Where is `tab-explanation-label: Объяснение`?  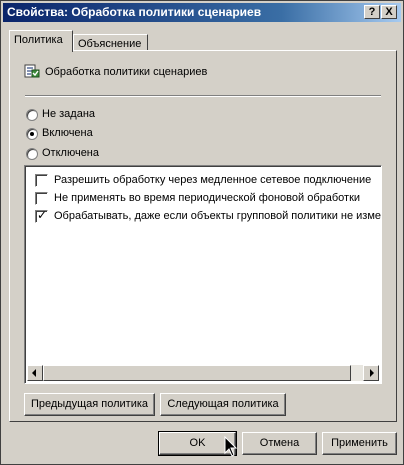
tab-explanation-label: Объяснение is located at coordinates (110, 44).